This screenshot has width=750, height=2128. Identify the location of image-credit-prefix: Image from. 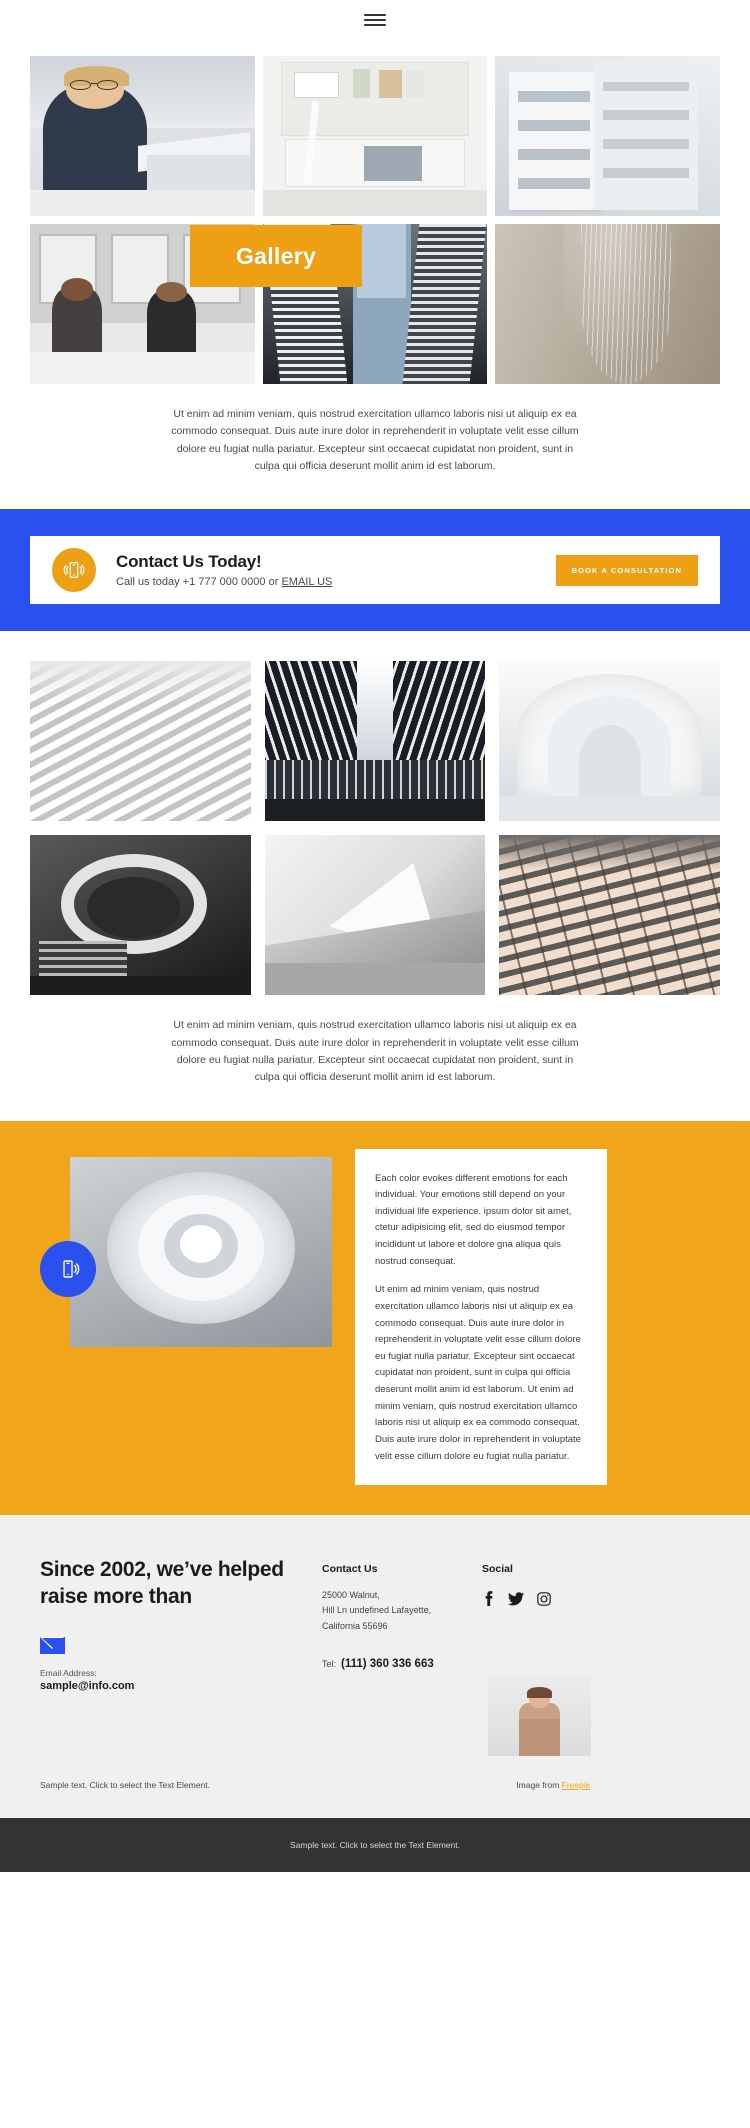
(539, 1785).